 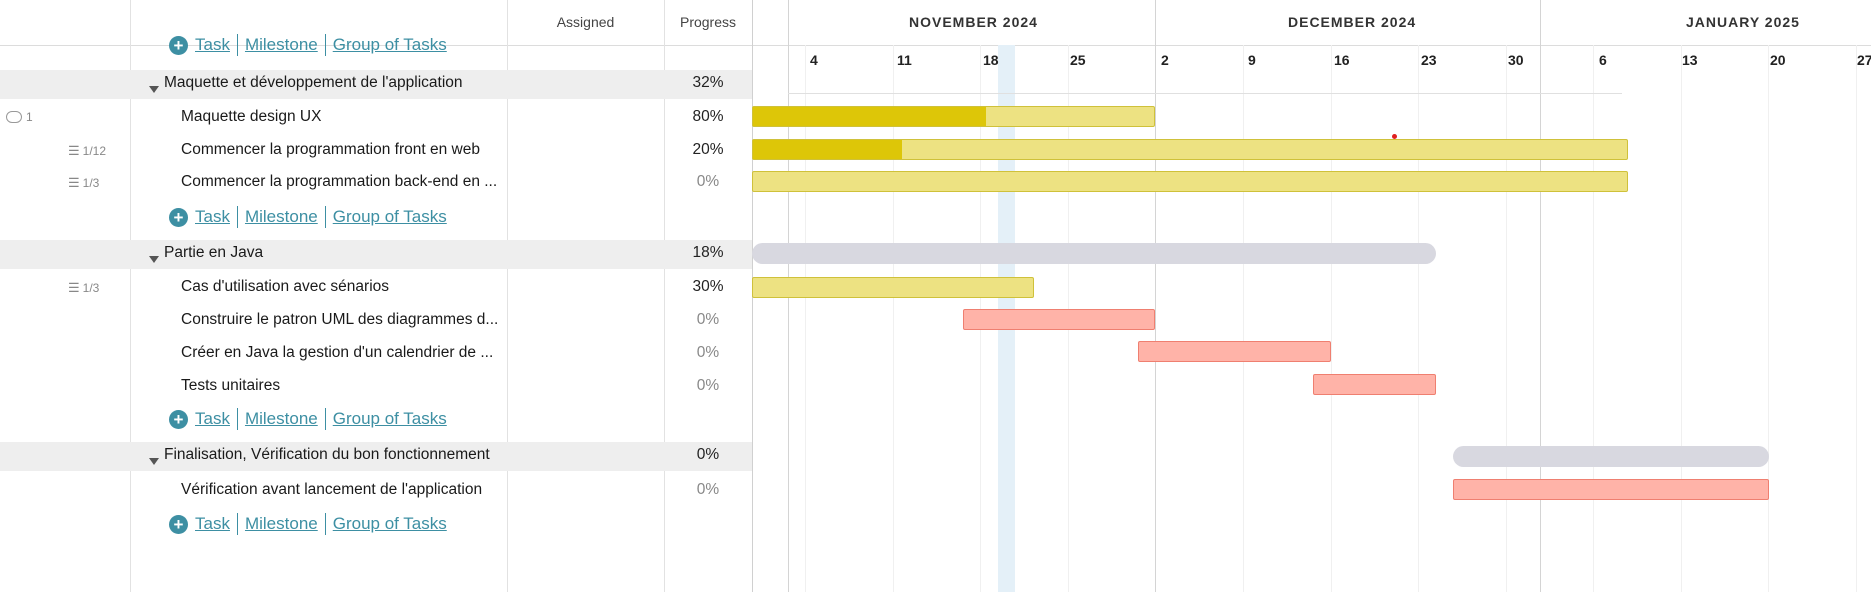 What do you see at coordinates (708, 454) in the screenshot?
I see `group-progress: 0%` at bounding box center [708, 454].